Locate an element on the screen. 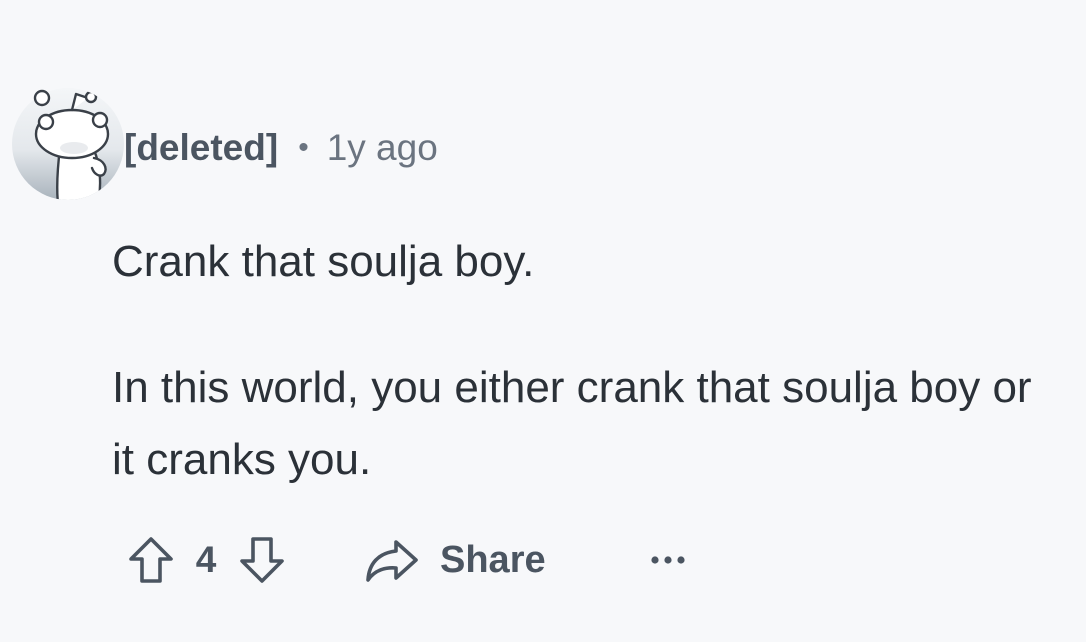  upvote-arrow-icon is located at coordinates (151, 560).